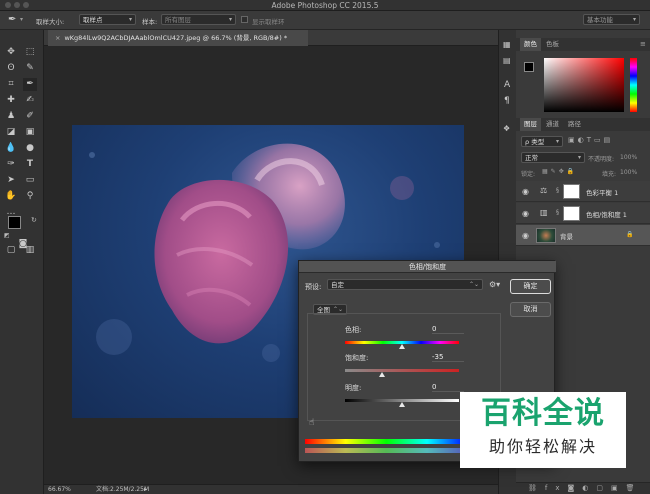  I want to click on hue-saturation-adjustment-icon: ▥, so click(544, 212).